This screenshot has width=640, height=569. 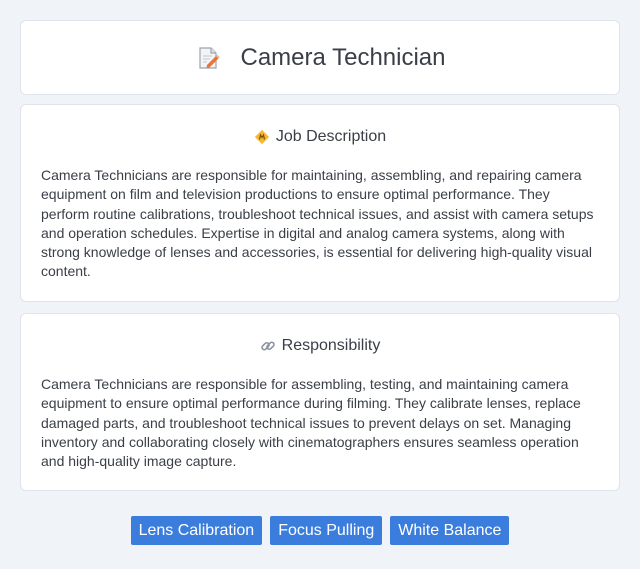 I want to click on diamond-badge-icon, so click(x=262, y=137).